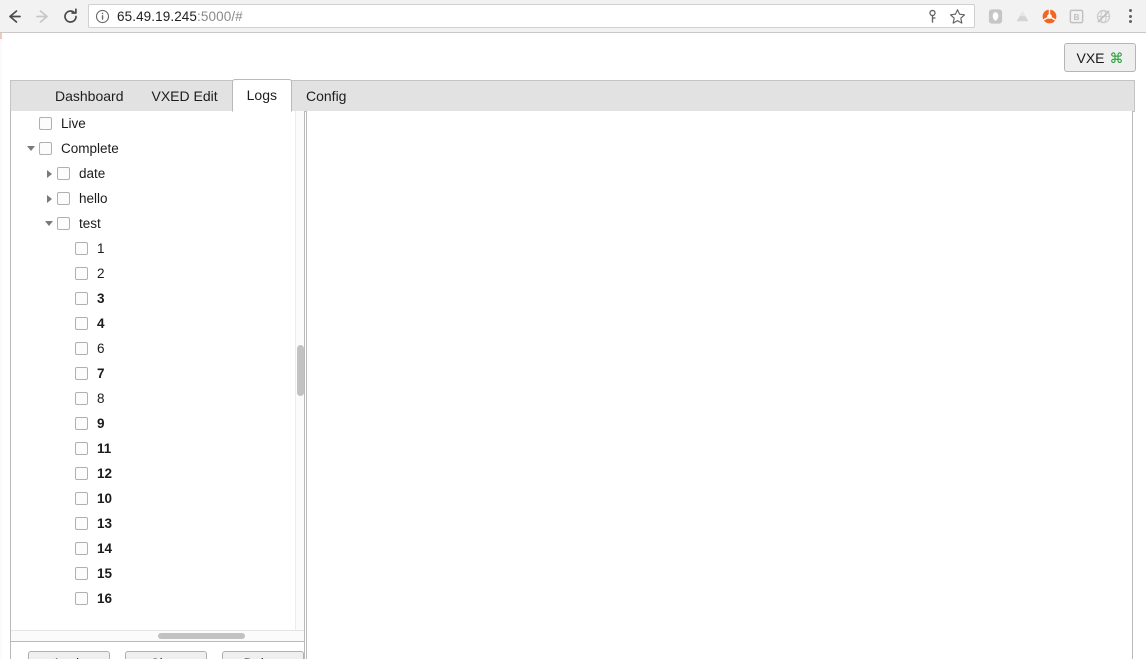 The image size is (1146, 659). What do you see at coordinates (166, 654) in the screenshot?
I see `clear-button: Clear` at bounding box center [166, 654].